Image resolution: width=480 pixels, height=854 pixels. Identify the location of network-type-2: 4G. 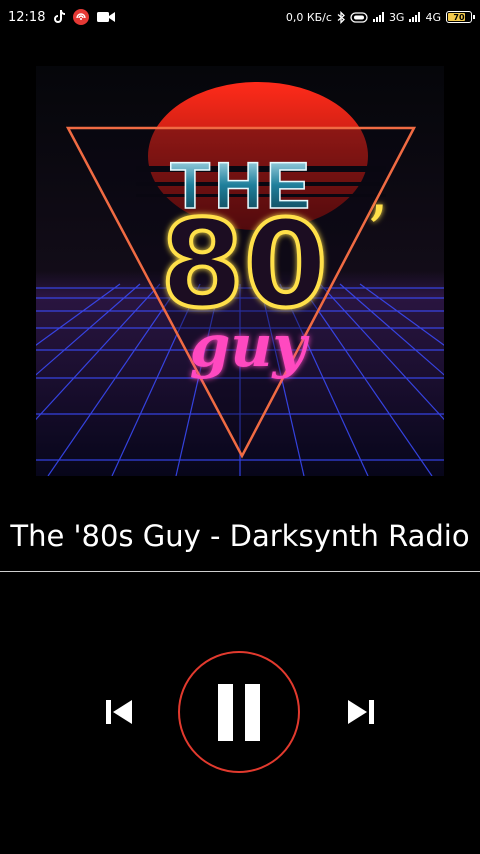
(433, 17).